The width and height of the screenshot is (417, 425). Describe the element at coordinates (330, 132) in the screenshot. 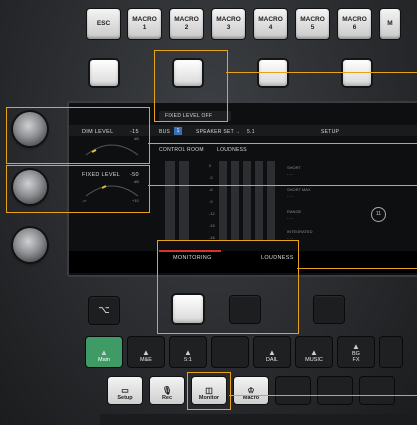

I see `setup-label: SETUP` at that location.